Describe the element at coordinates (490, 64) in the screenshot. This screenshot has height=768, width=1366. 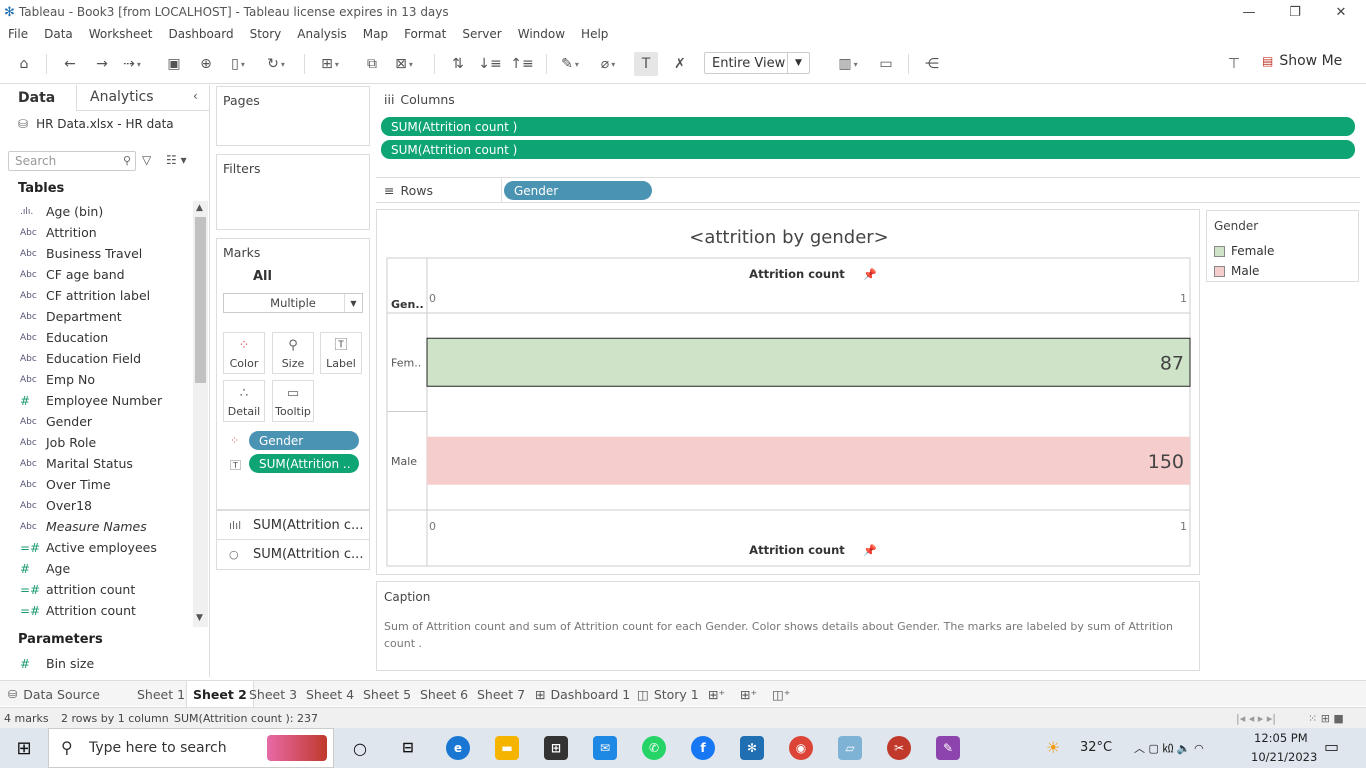
I see `sort-ascending-icon: ↓≡` at that location.